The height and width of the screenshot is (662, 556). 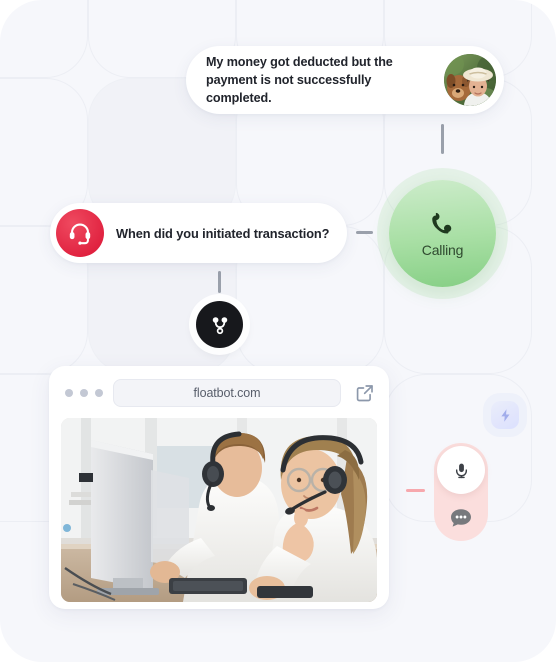 I want to click on external-link-icon, so click(x=364, y=393).